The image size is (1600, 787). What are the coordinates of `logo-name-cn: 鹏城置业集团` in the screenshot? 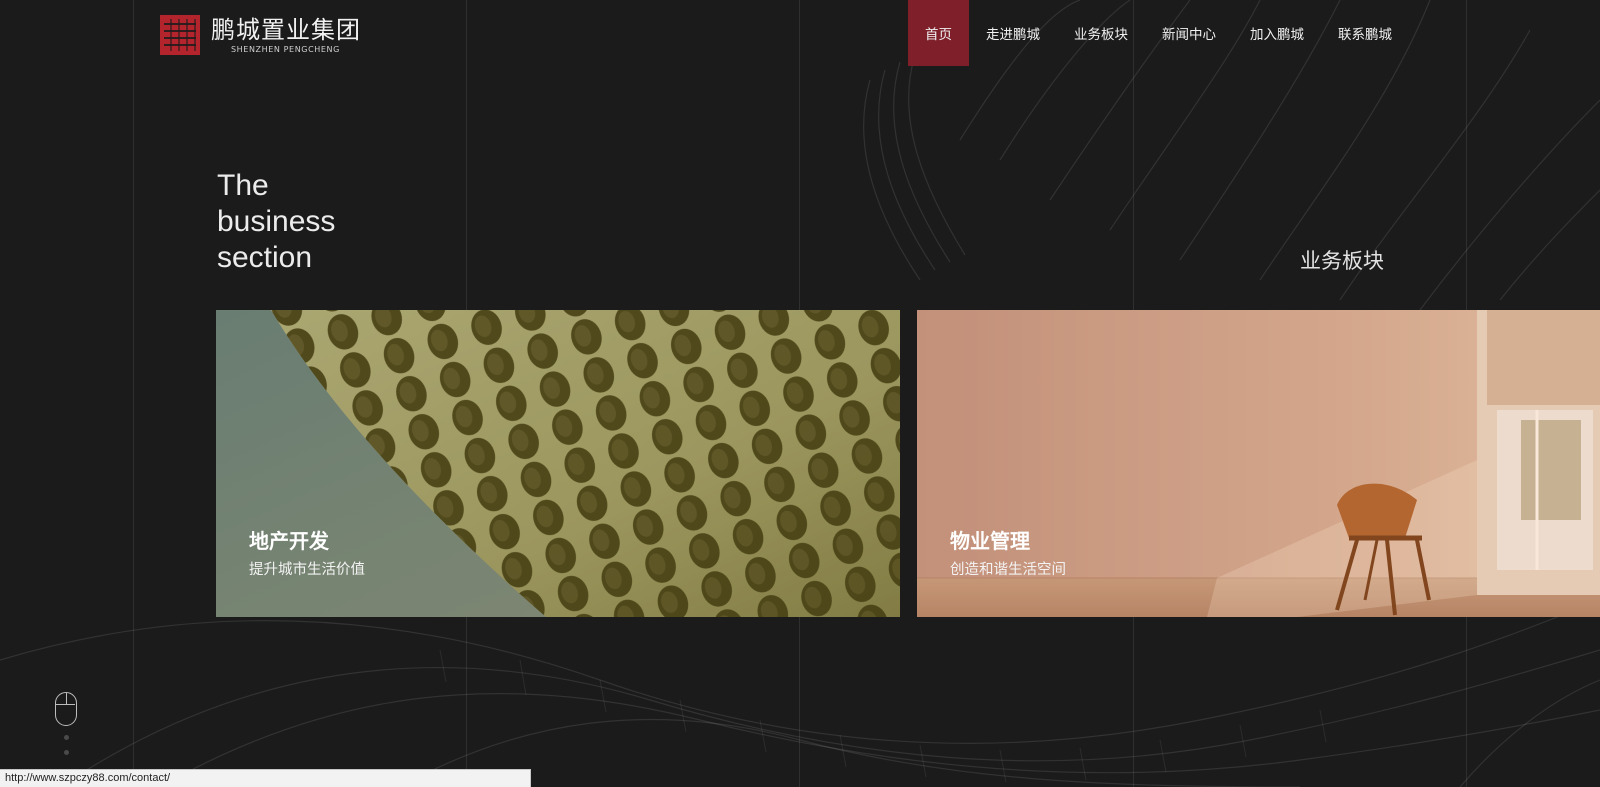 It's located at (286, 30).